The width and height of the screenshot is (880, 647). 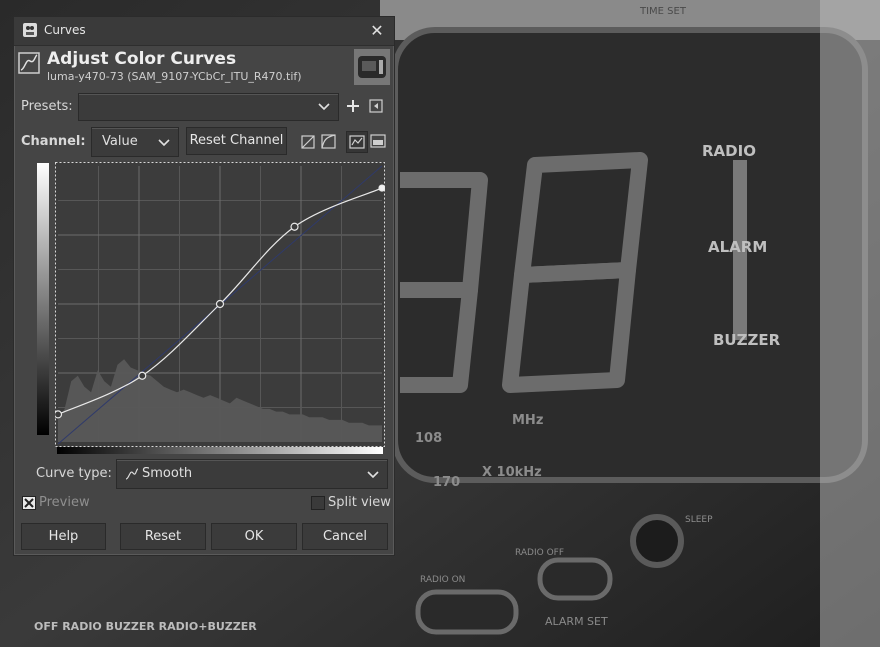 What do you see at coordinates (318, 503) in the screenshot?
I see `split-view-checkbox` at bounding box center [318, 503].